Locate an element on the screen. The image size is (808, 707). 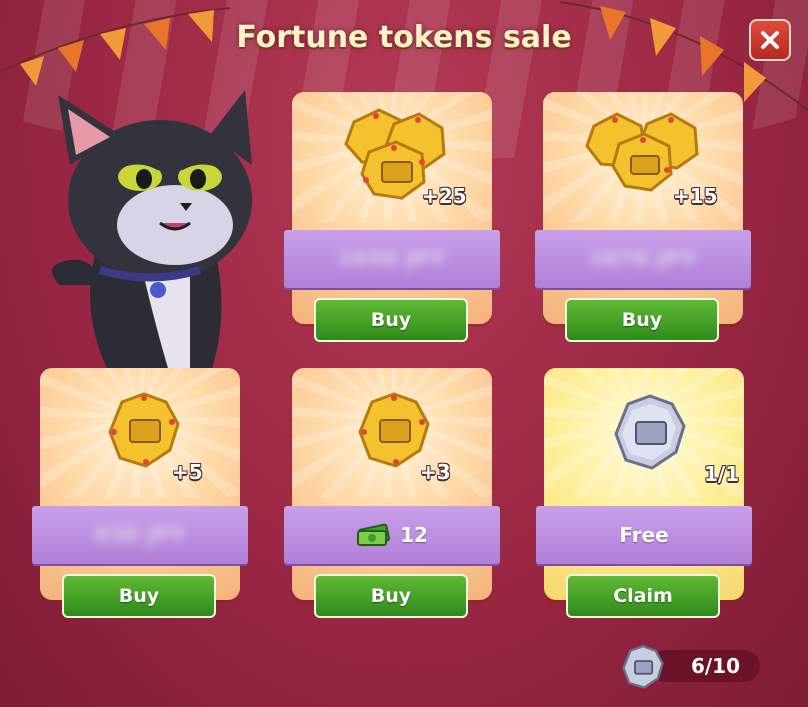
price-ribbon: 12 is located at coordinates (392, 535).